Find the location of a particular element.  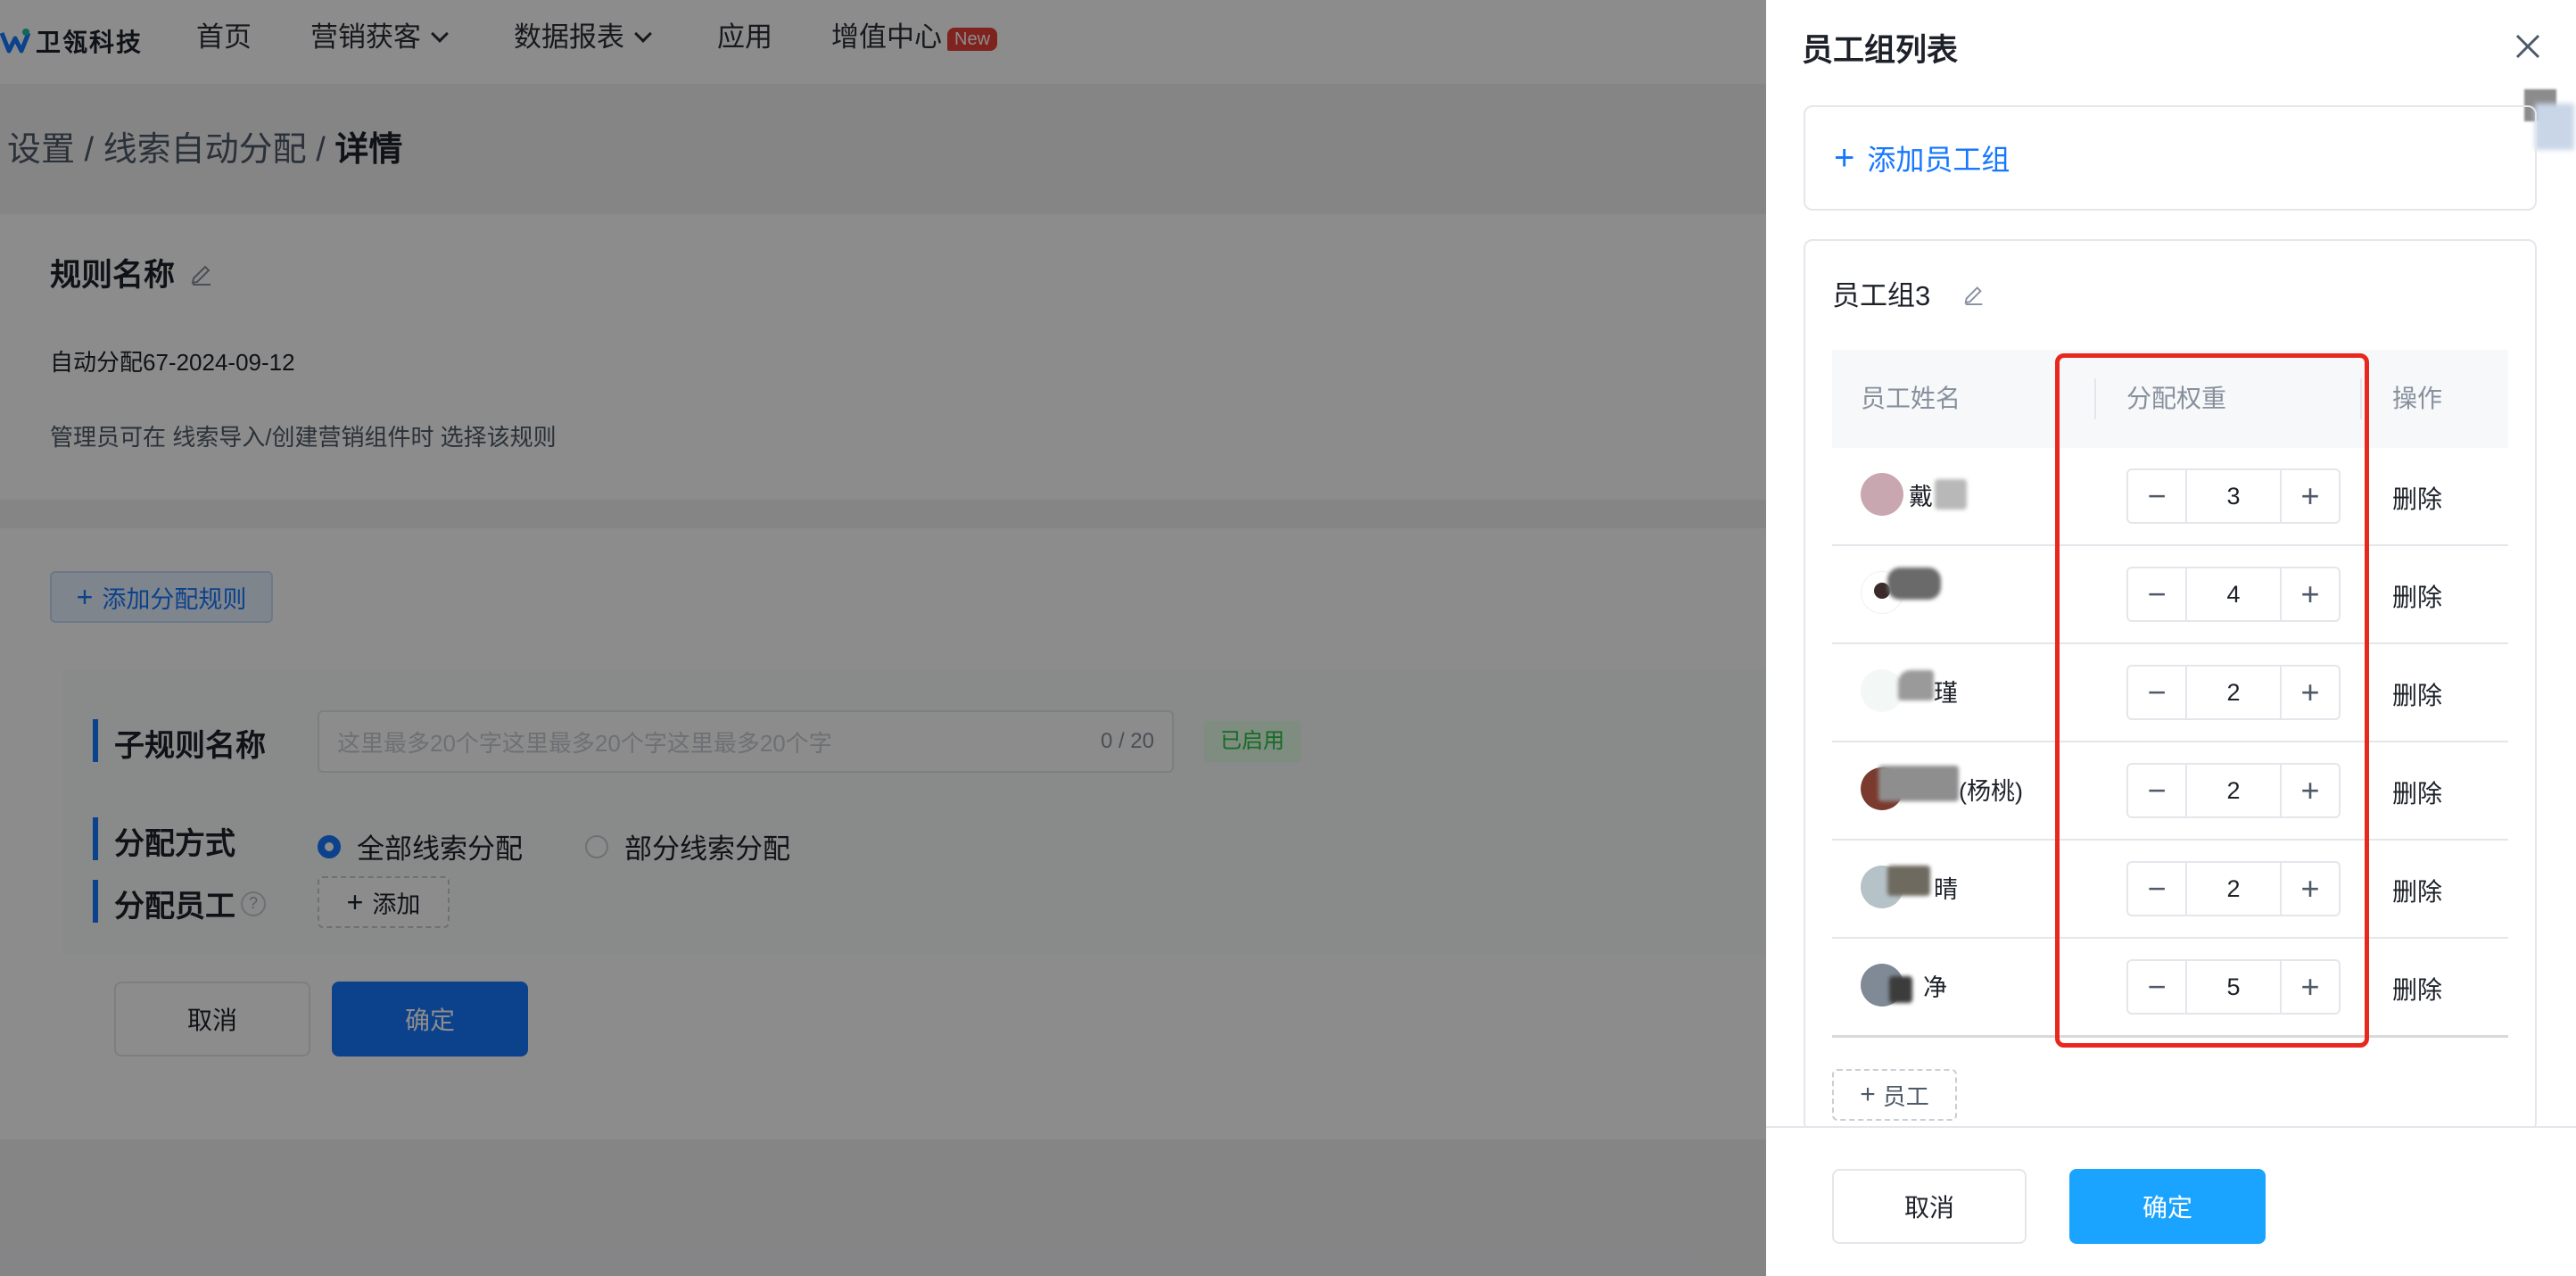

employee-cell: 晴 is located at coordinates (1910, 887).